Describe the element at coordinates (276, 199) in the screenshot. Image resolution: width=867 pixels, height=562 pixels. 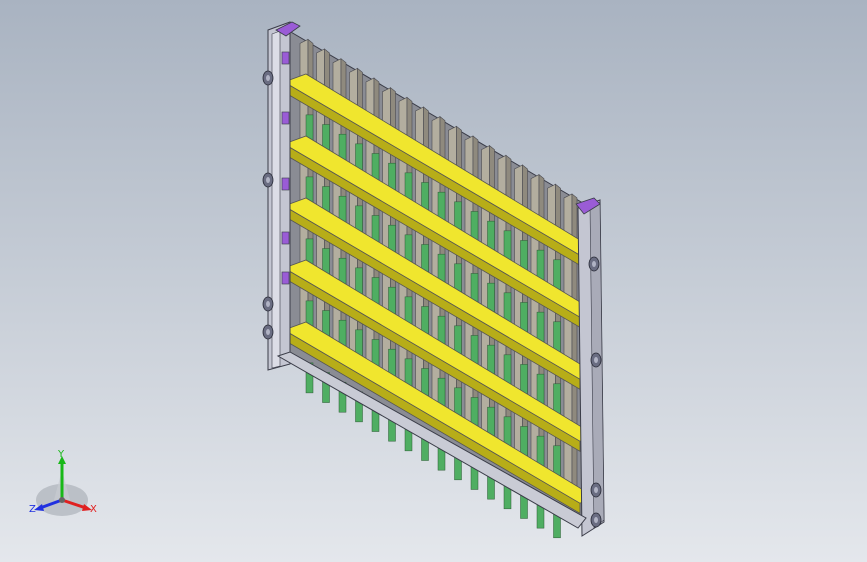
I see `left-frame-face` at that location.